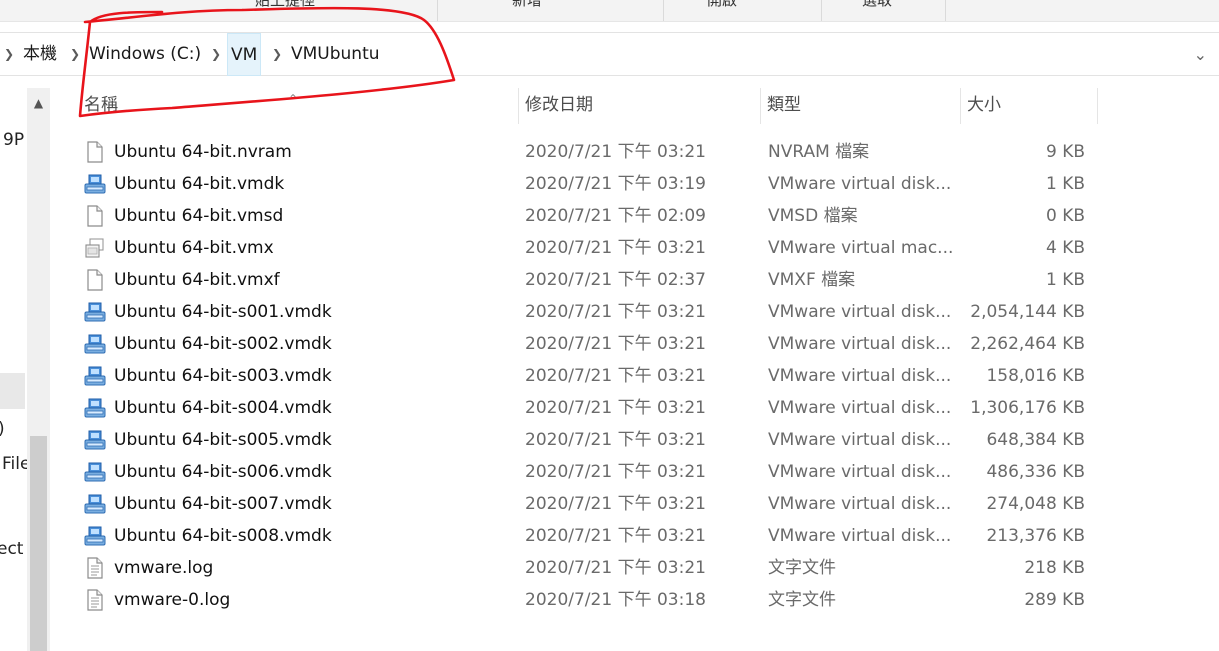 Image resolution: width=1219 pixels, height=651 pixels. What do you see at coordinates (1027, 312) in the screenshot?
I see `file-size: 2,054,144 KB` at bounding box center [1027, 312].